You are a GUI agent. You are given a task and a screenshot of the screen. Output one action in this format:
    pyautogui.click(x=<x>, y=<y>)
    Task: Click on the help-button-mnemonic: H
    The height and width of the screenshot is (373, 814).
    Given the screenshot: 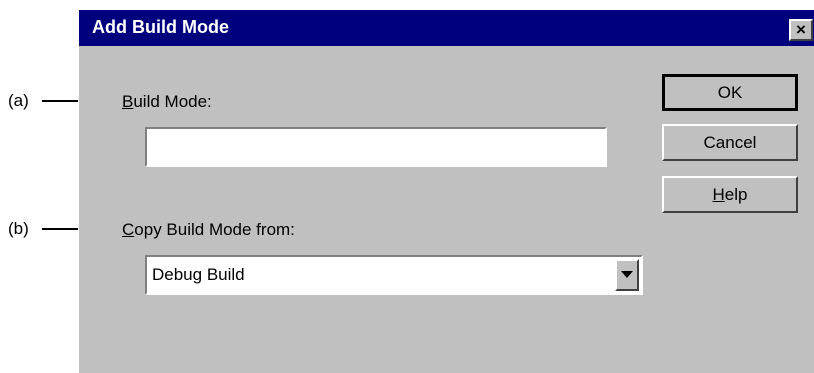 What is the action you would take?
    pyautogui.click(x=718, y=194)
    